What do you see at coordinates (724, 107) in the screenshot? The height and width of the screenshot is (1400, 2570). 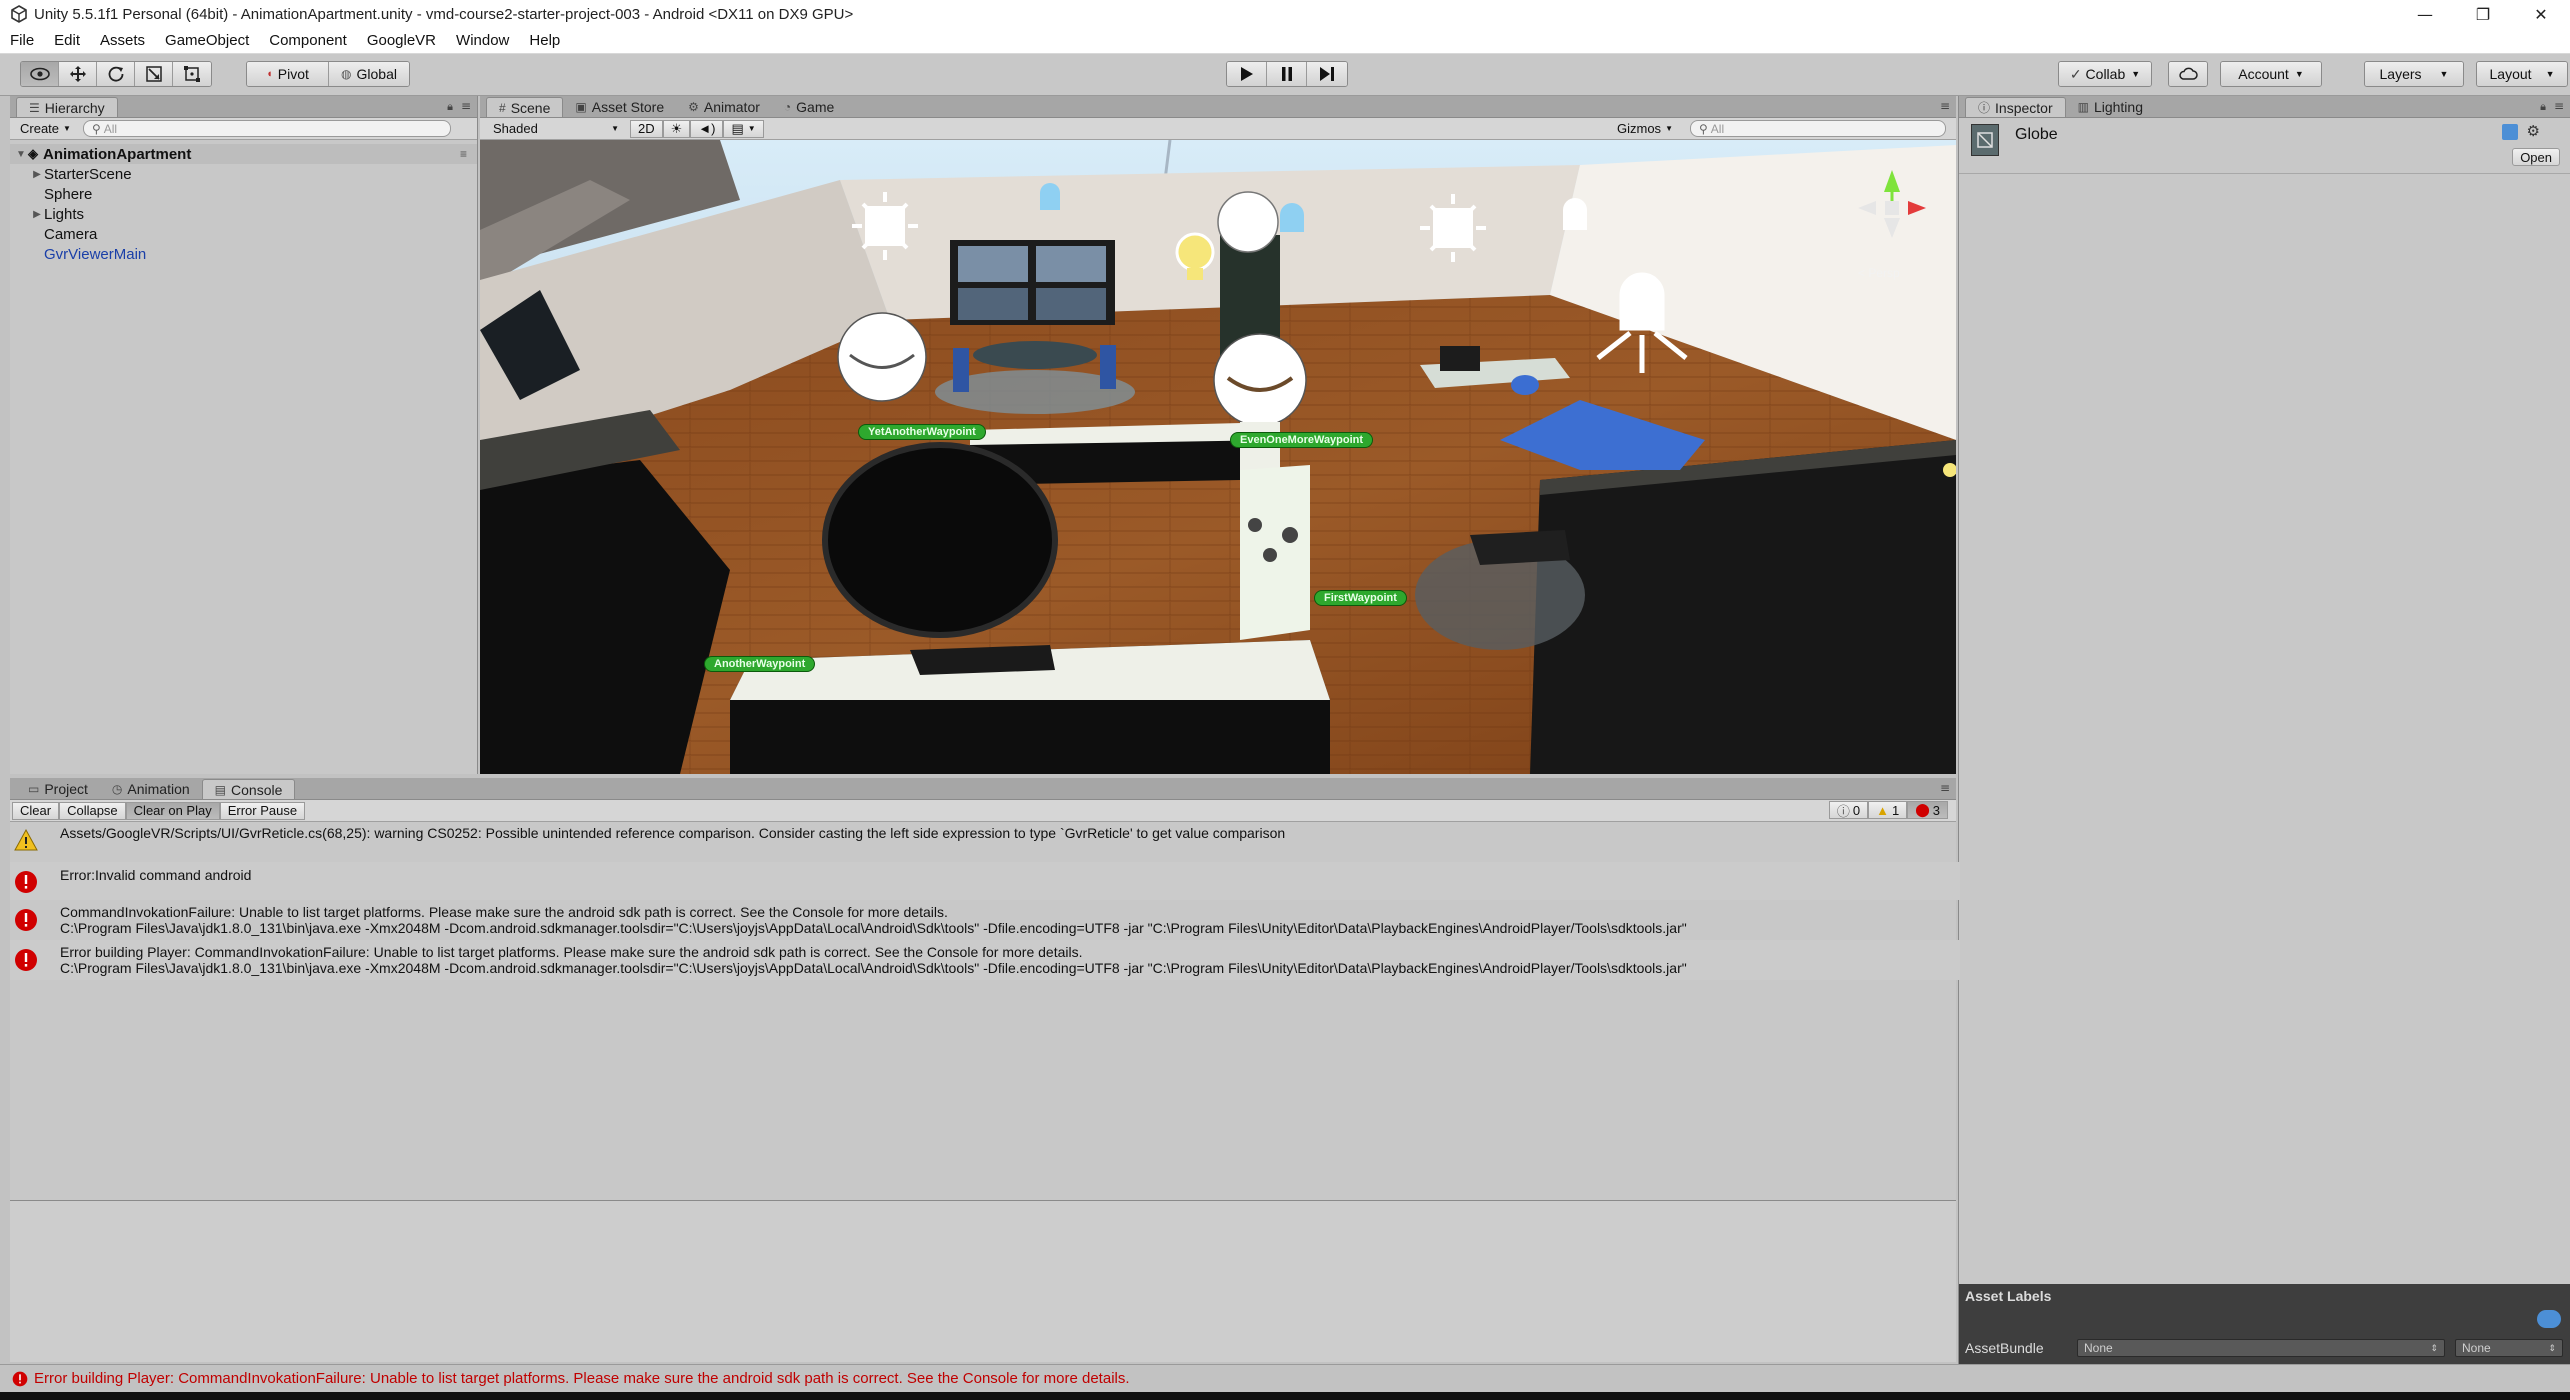 I see `tab-animator: ⚙ Animator` at bounding box center [724, 107].